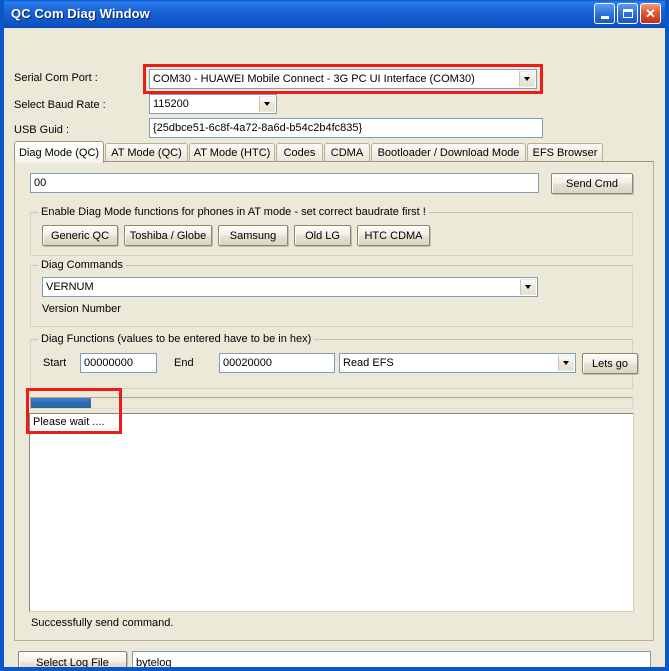 This screenshot has width=669, height=671. Describe the element at coordinates (604, 17) in the screenshot. I see `minimize-icon` at that location.